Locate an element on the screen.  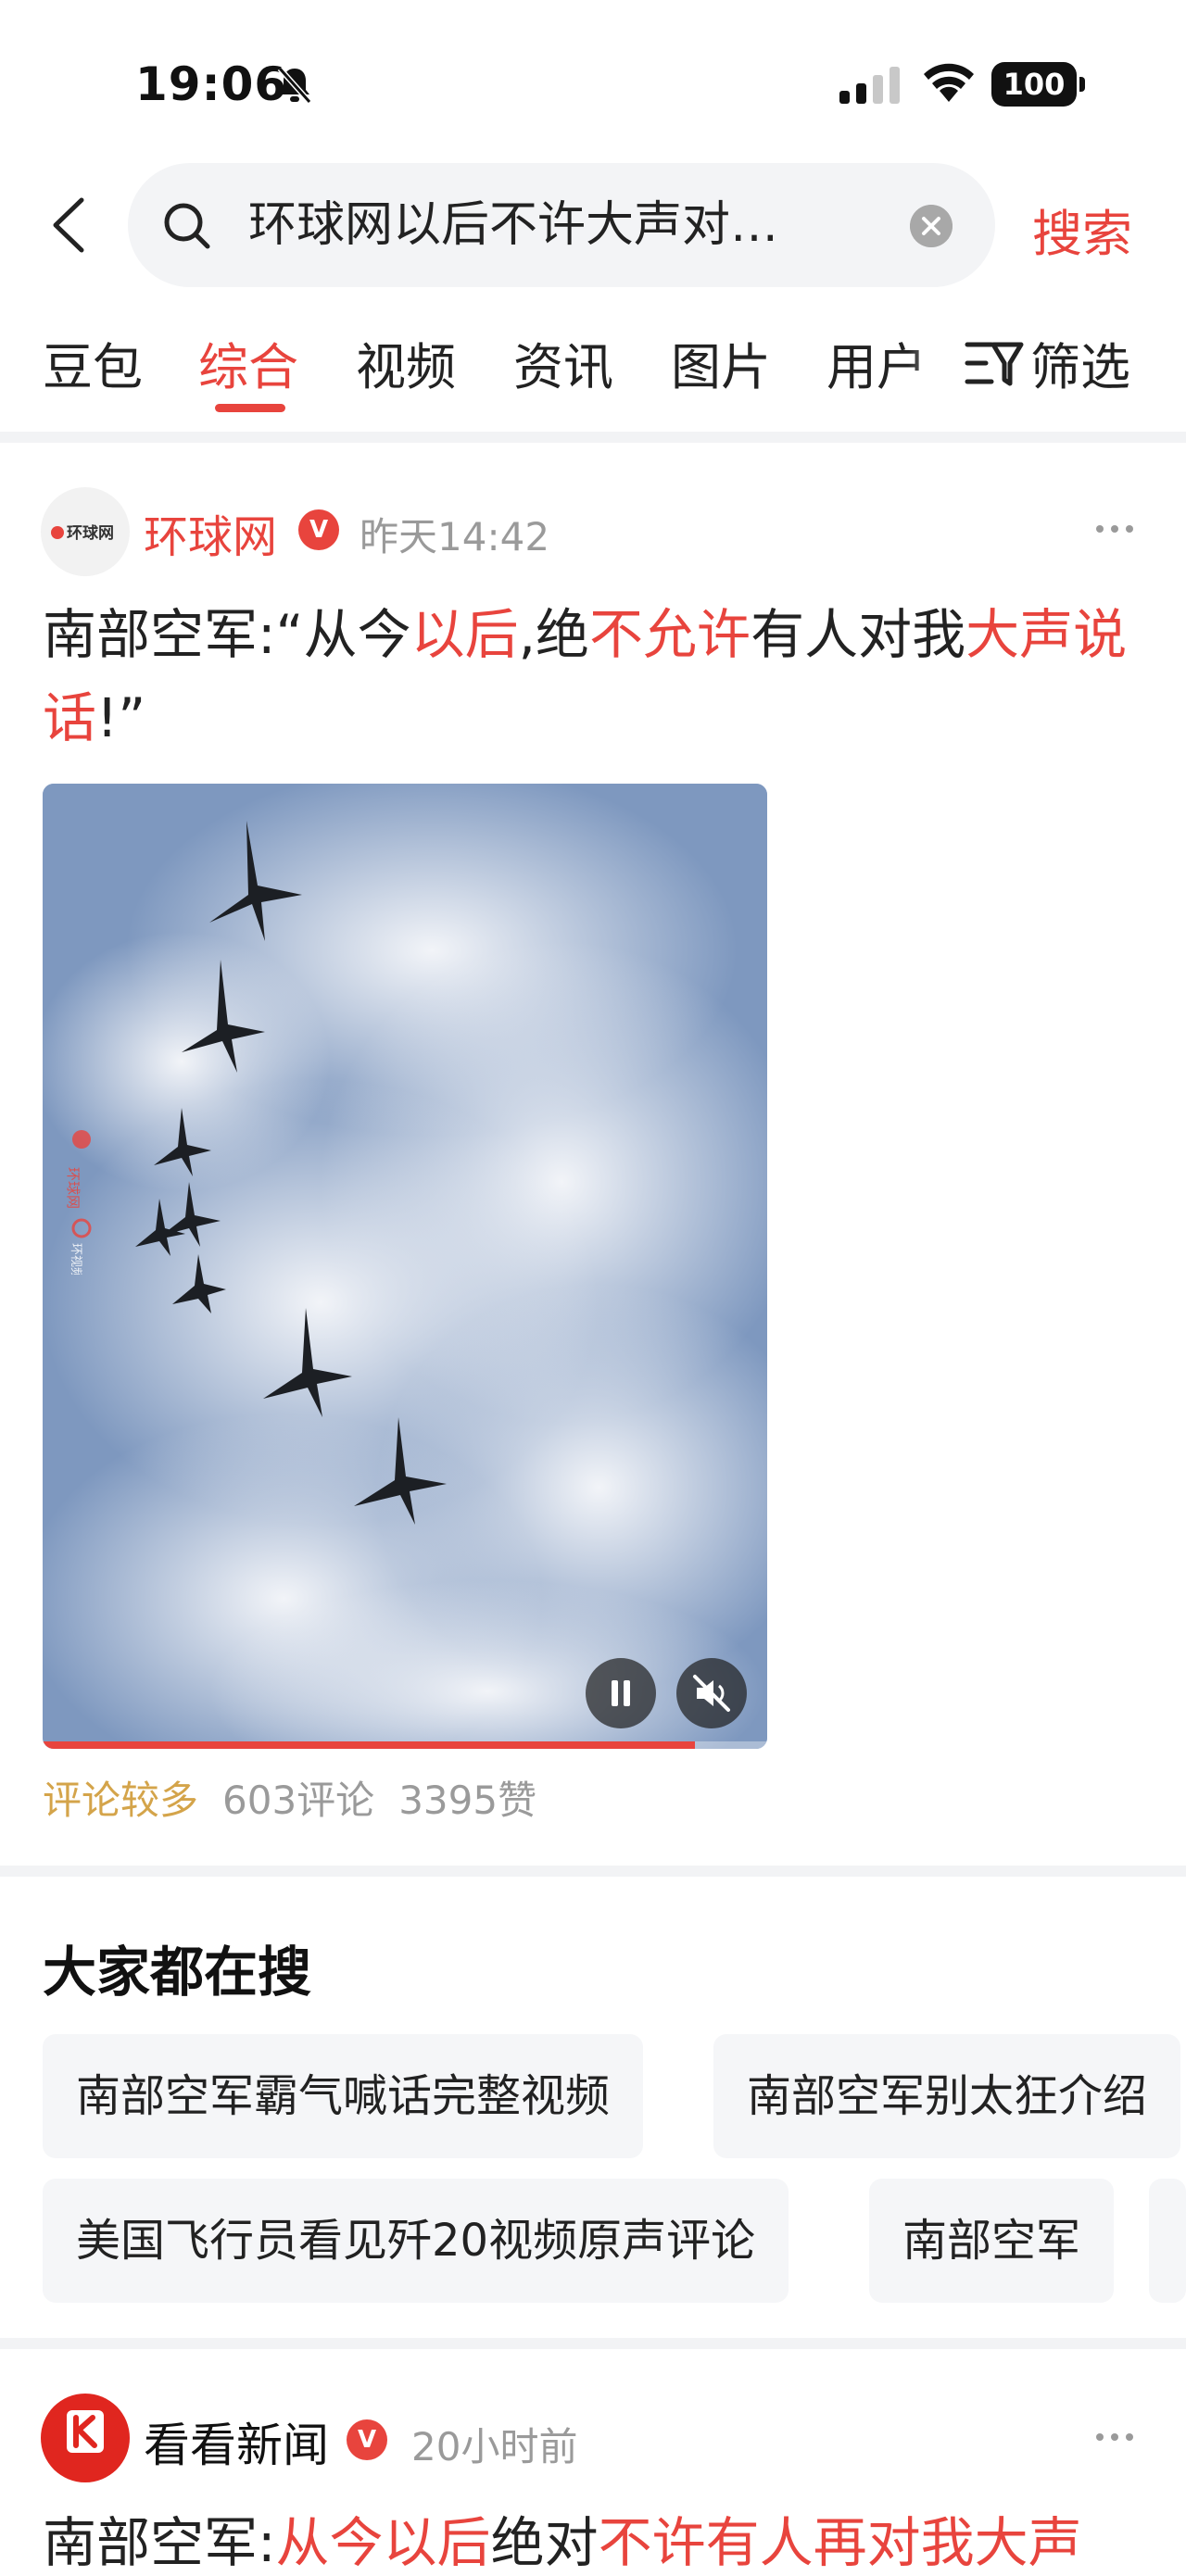
highlighted-keyword: 不允许 is located at coordinates (670, 634).